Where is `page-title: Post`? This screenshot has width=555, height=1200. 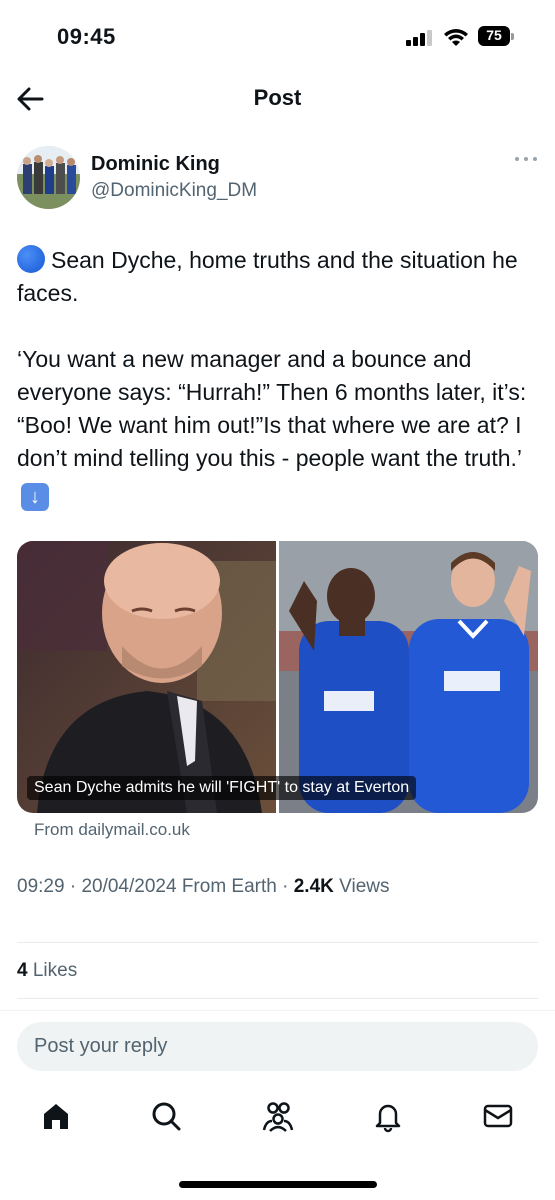 page-title: Post is located at coordinates (277, 97).